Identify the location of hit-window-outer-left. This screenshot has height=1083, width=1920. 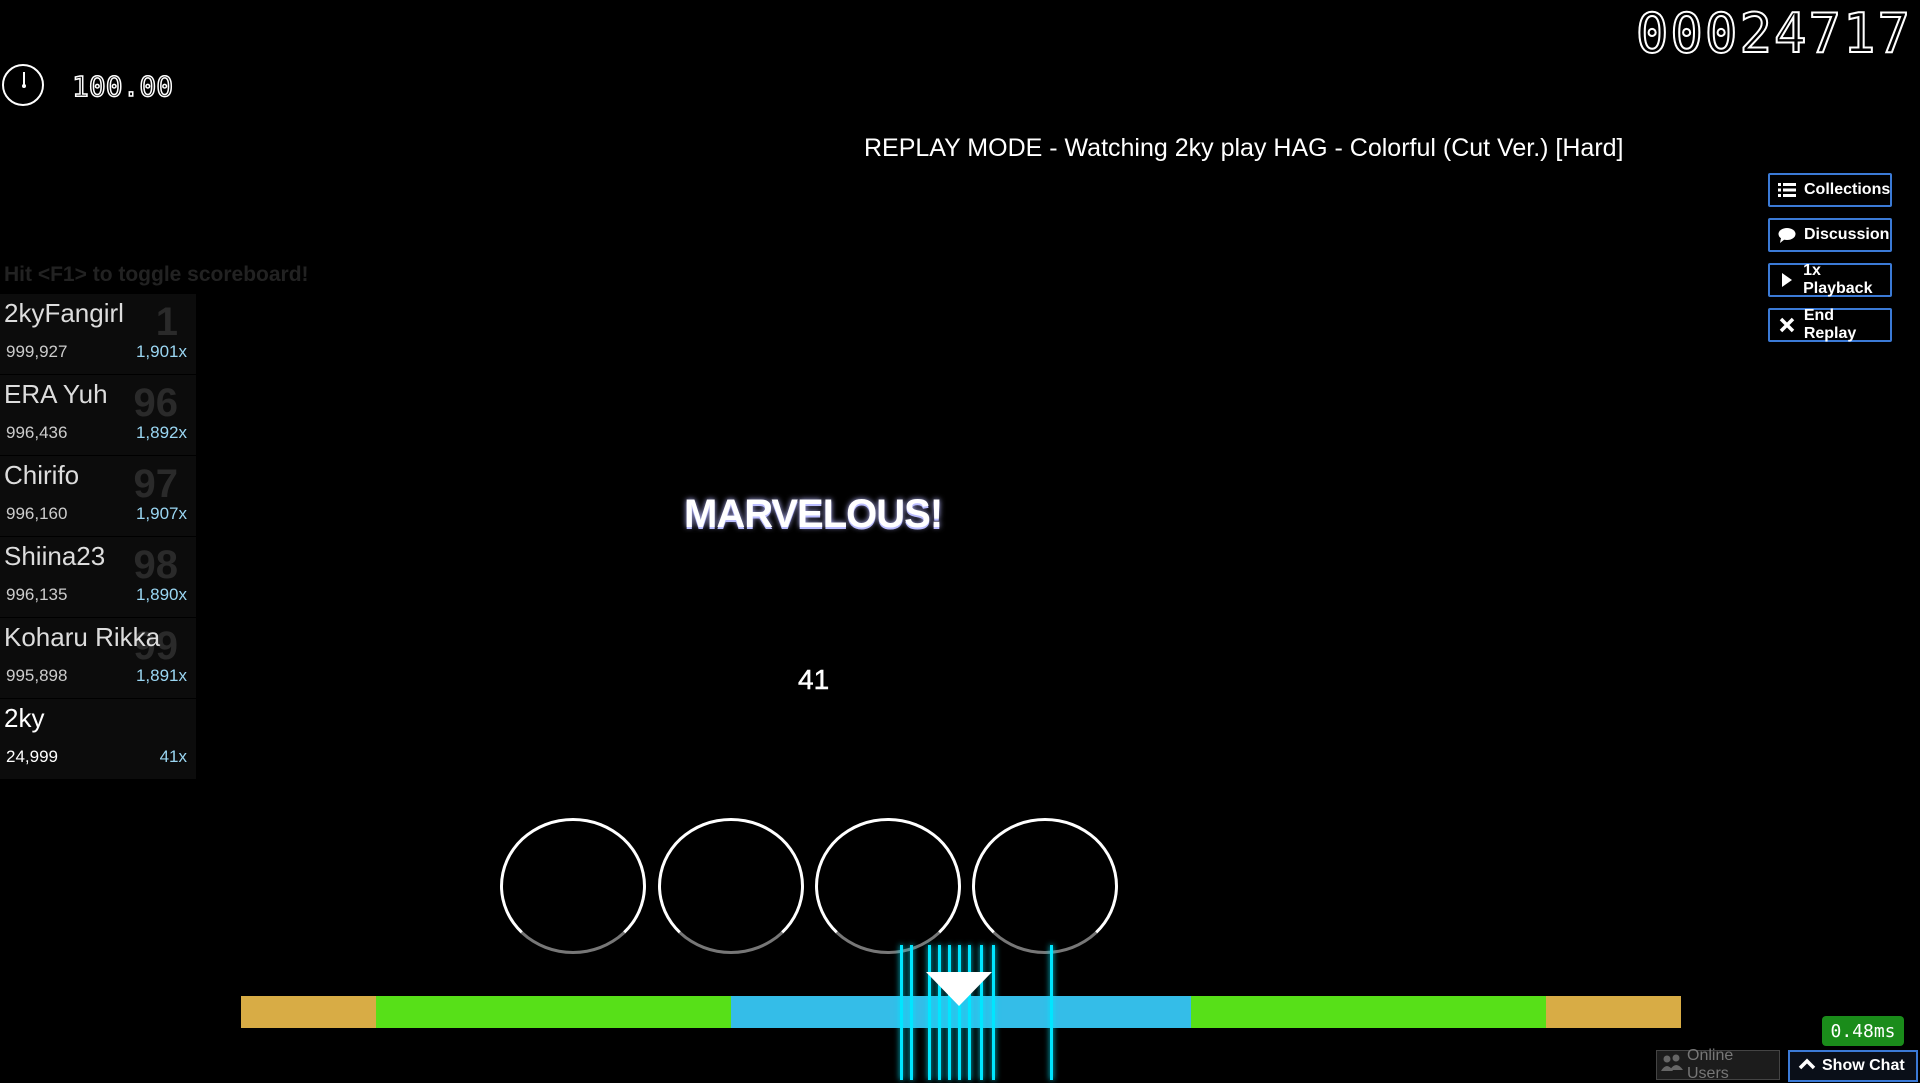
(308, 1012).